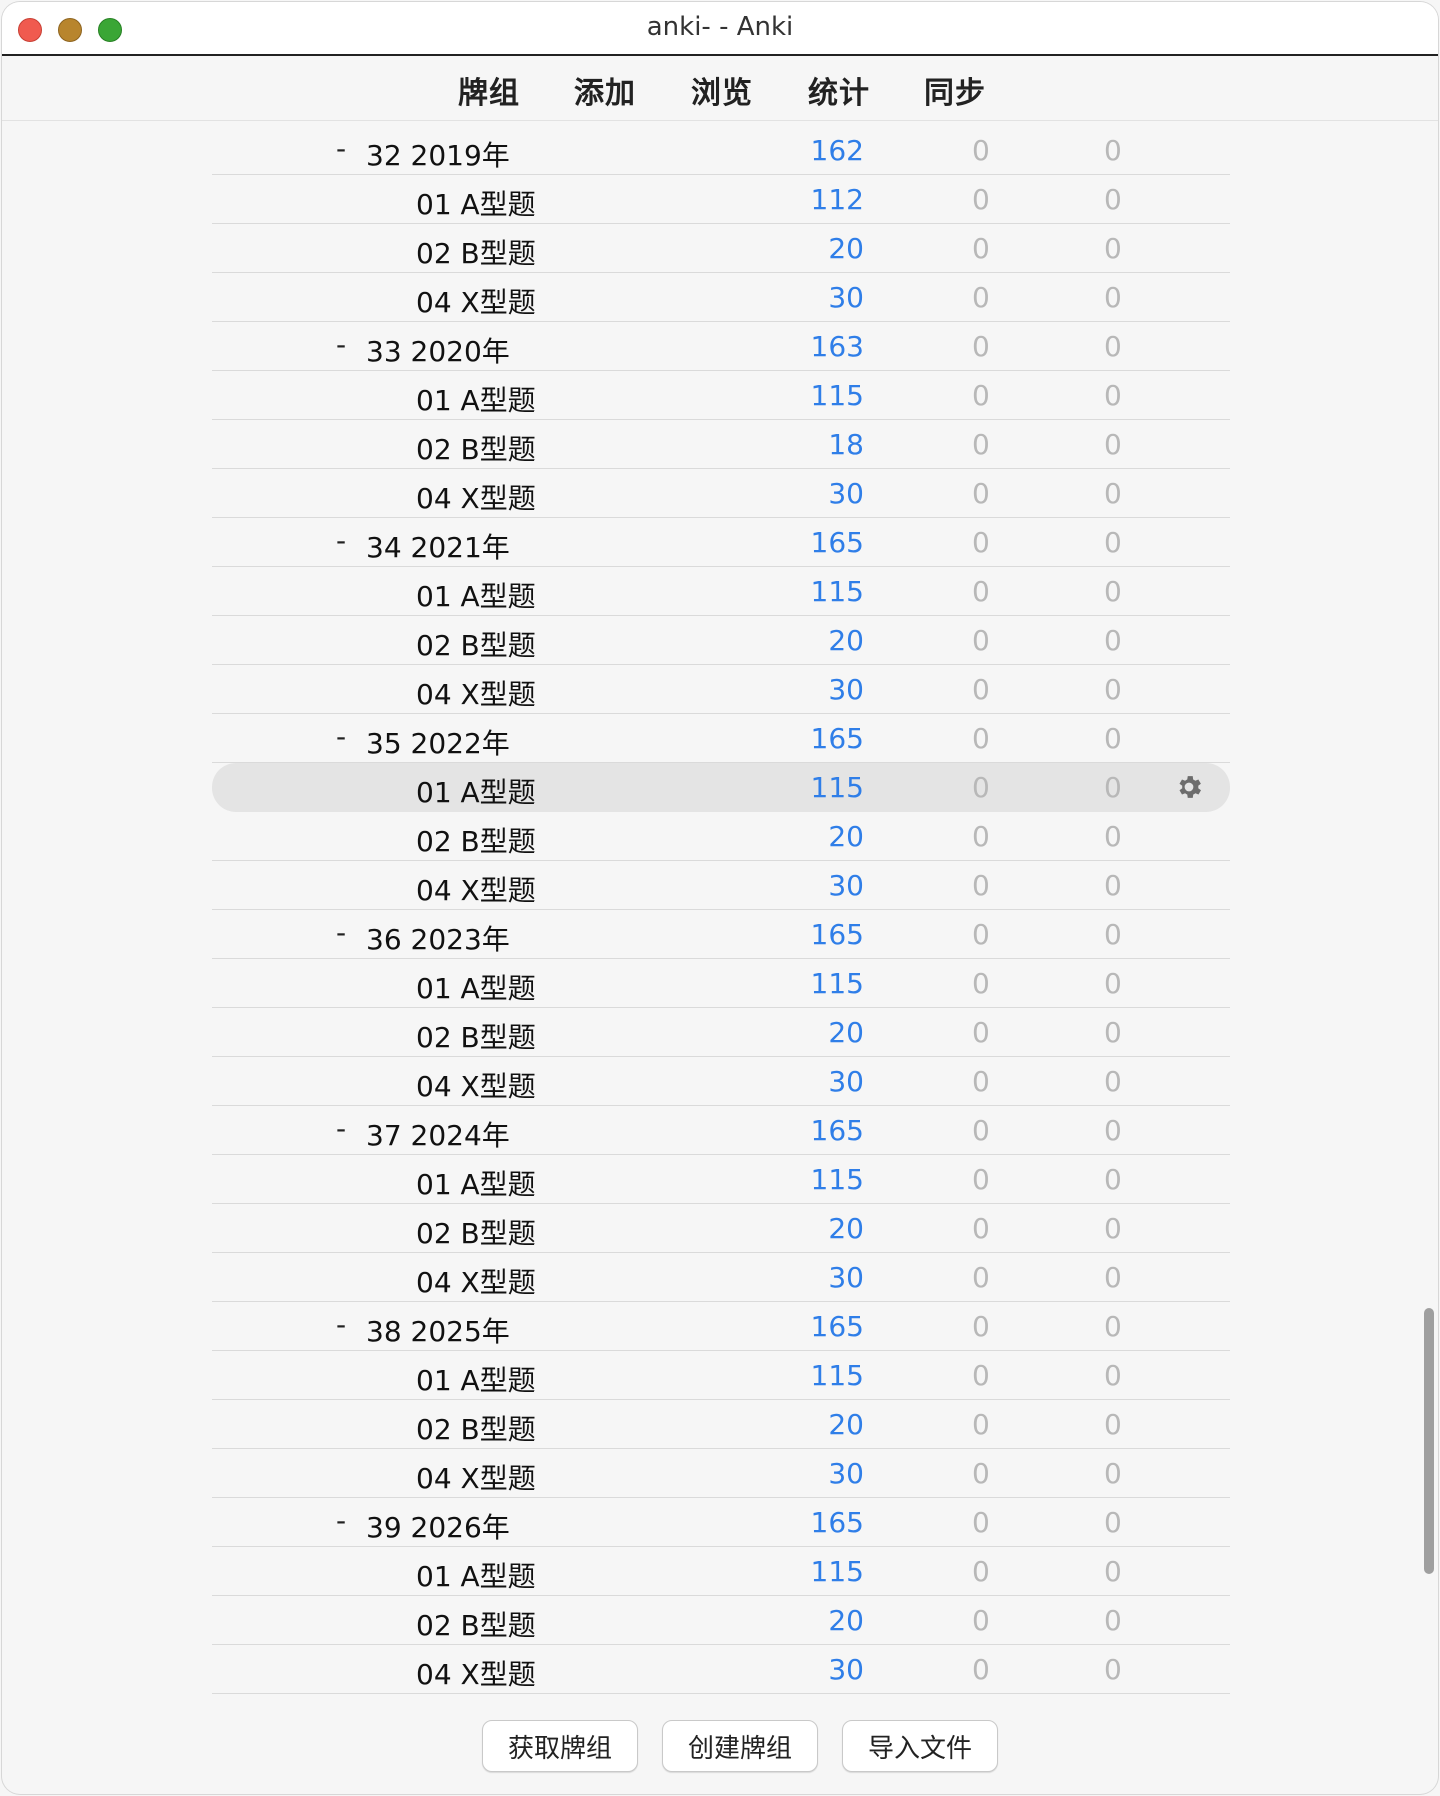 Image resolution: width=1440 pixels, height=1796 pixels. Describe the element at coordinates (721, 1522) in the screenshot. I see `deck-row-parent: -39 2026年 165 0 0` at that location.